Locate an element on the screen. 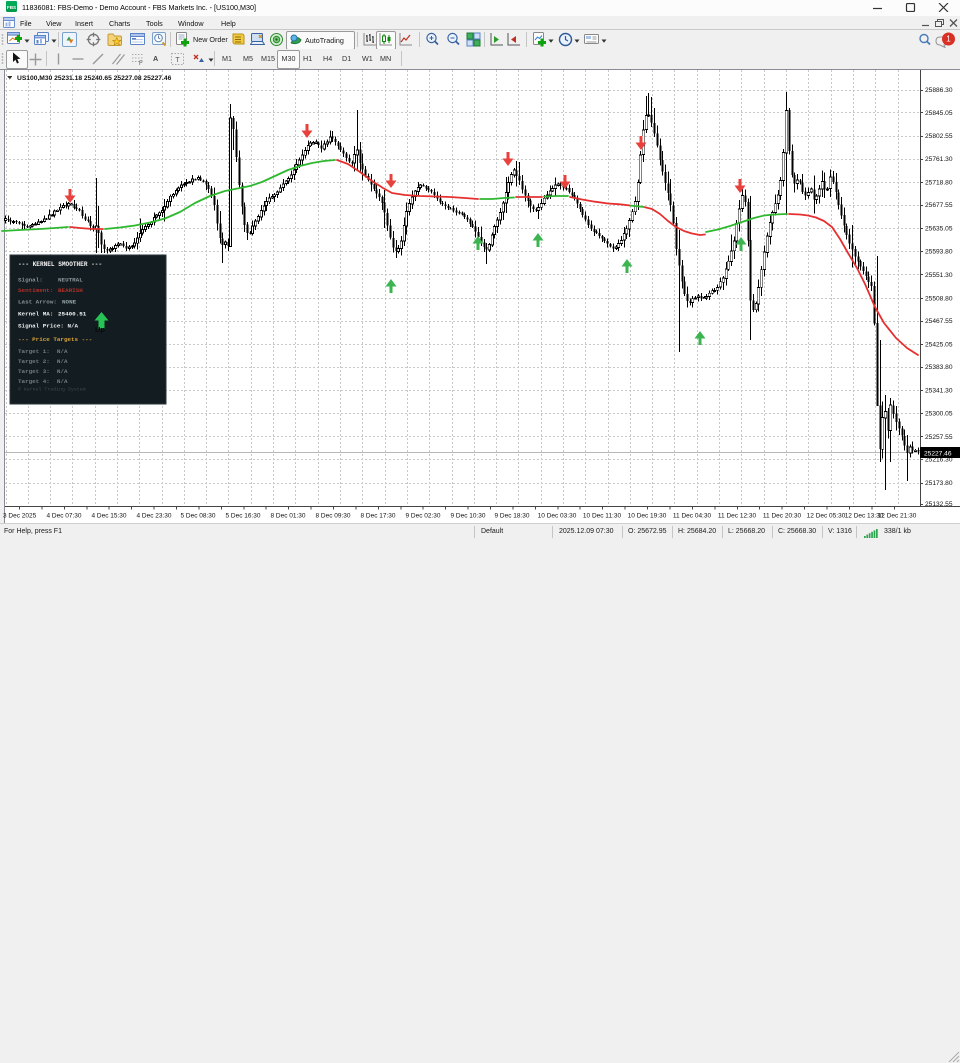  svg-text: 9 Dec 02:30 is located at coordinates (422, 516).